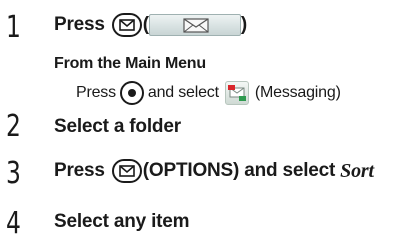 This screenshot has height=252, width=415. I want to click on note-text: Press and select (Messaging), so click(208, 93).